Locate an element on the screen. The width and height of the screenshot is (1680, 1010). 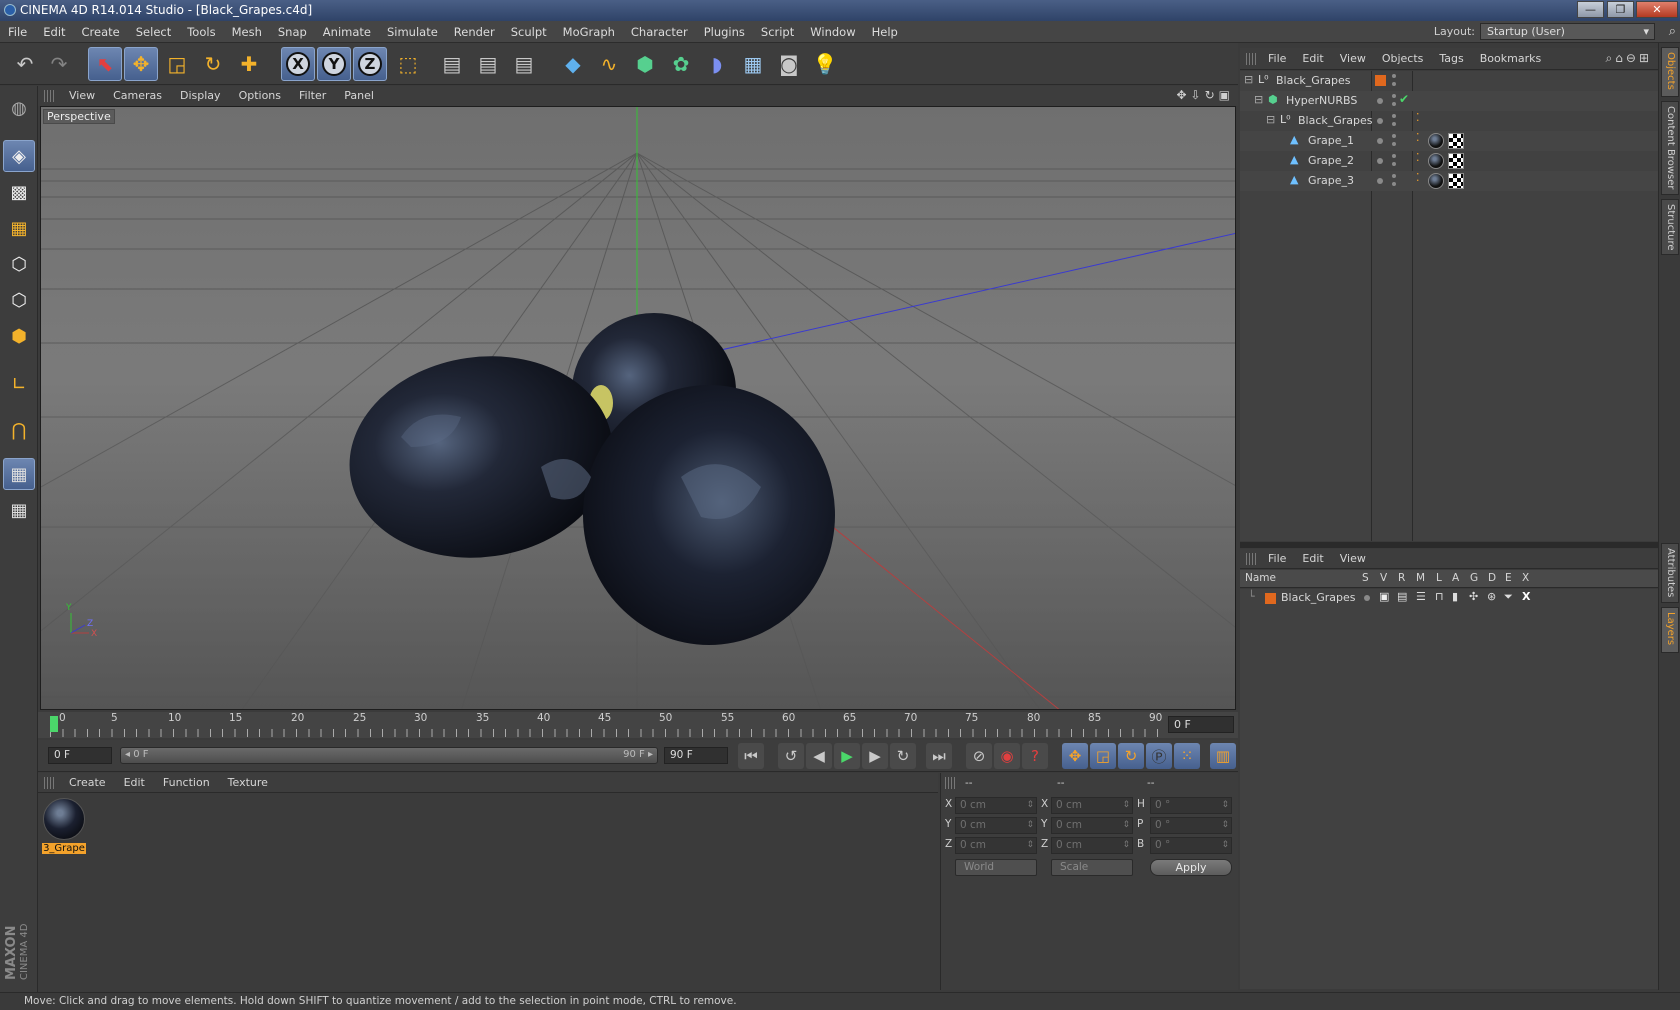
render-view-icon: ▤ is located at coordinates (452, 64).